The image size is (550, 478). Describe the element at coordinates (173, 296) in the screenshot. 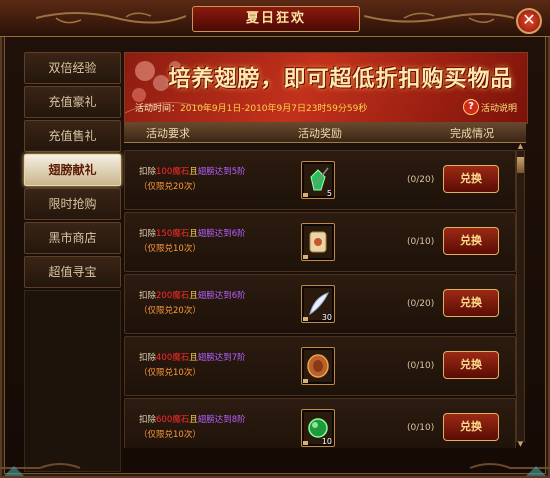

I see `req-cost: 200魔石` at that location.